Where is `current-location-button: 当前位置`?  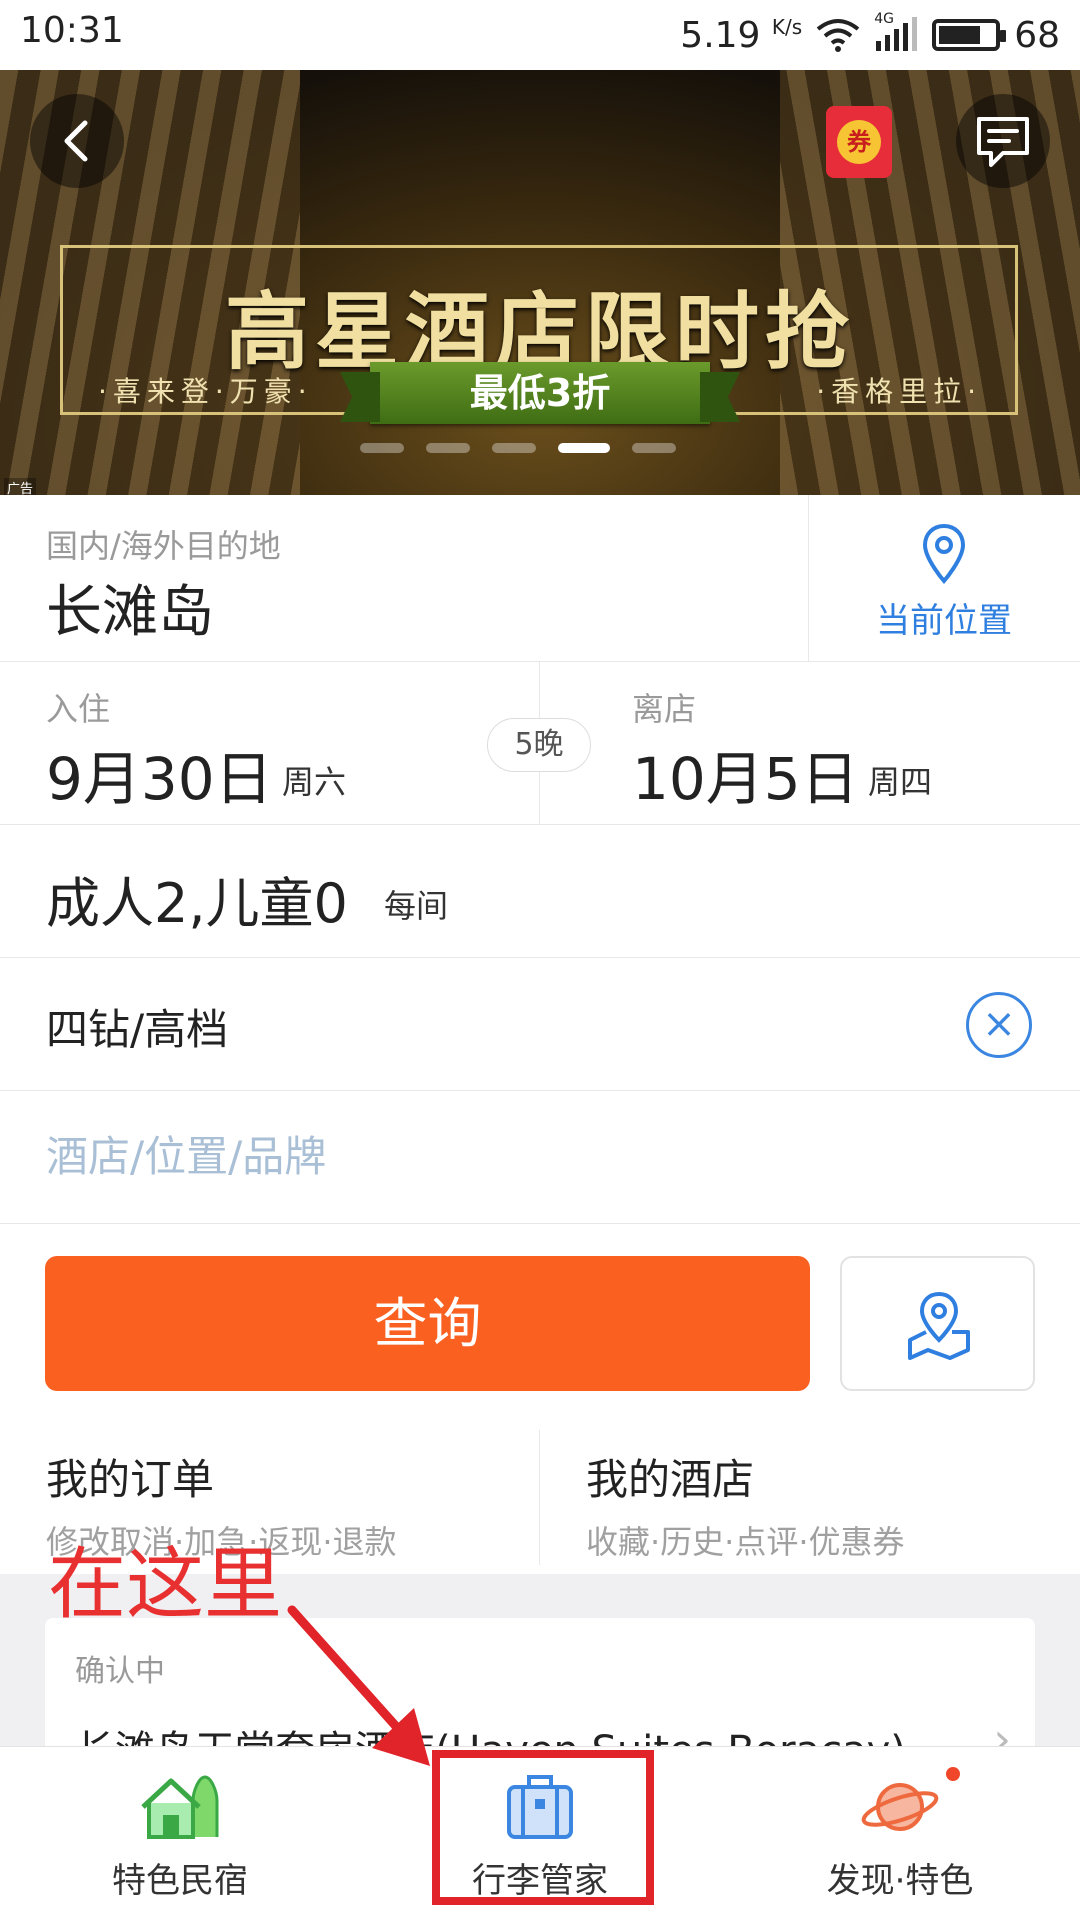 current-location-button: 当前位置 is located at coordinates (944, 578).